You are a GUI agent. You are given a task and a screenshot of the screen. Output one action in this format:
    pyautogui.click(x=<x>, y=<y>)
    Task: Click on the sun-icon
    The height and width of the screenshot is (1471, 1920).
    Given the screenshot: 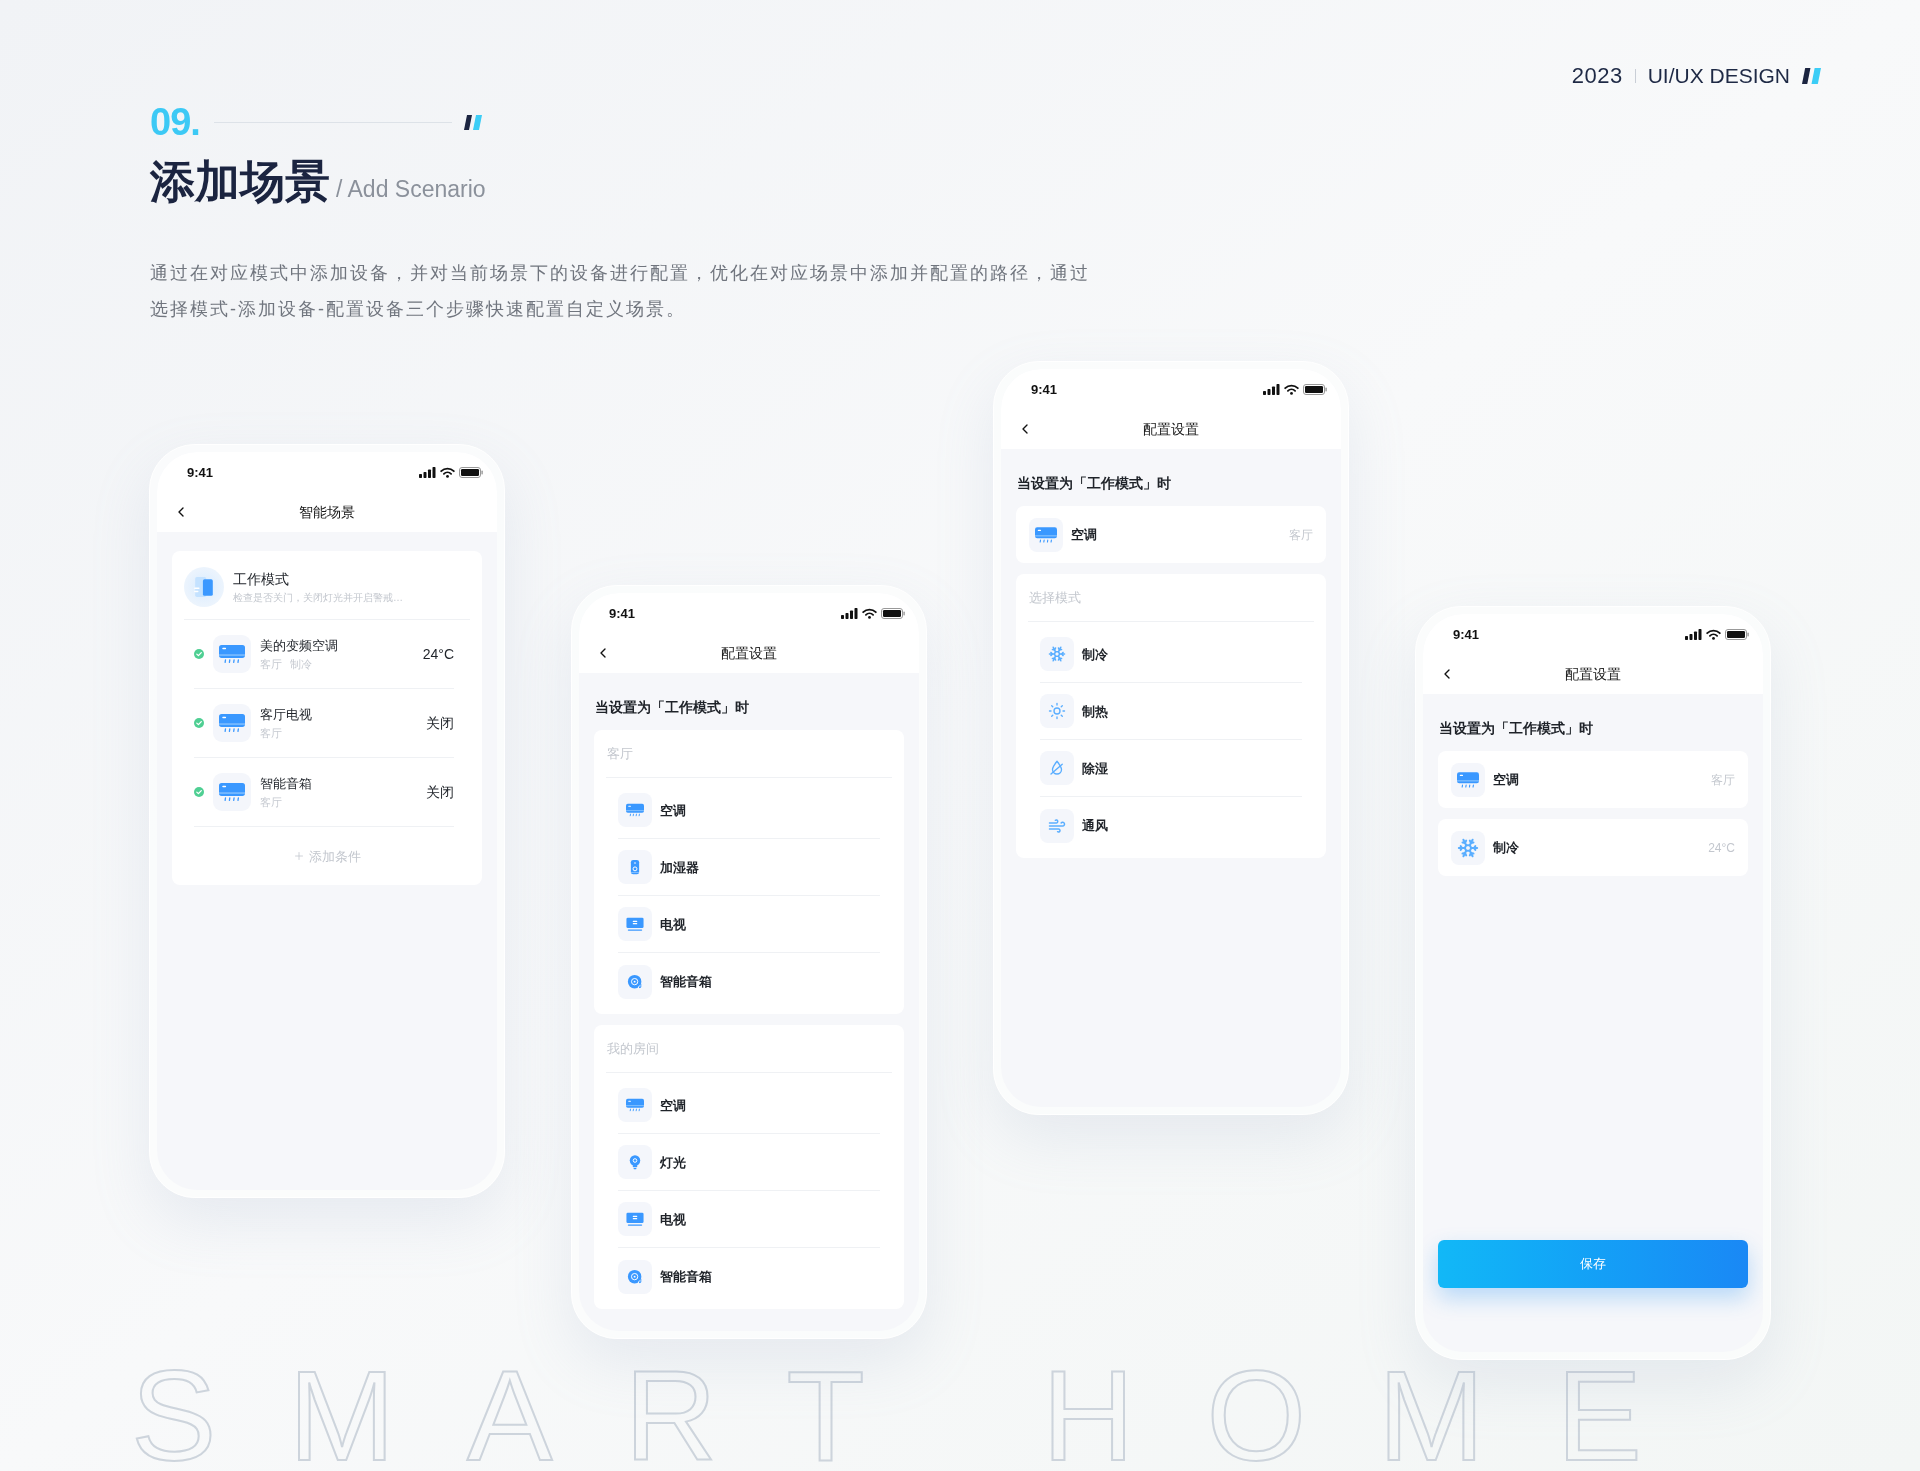 What is the action you would take?
    pyautogui.click(x=1057, y=711)
    